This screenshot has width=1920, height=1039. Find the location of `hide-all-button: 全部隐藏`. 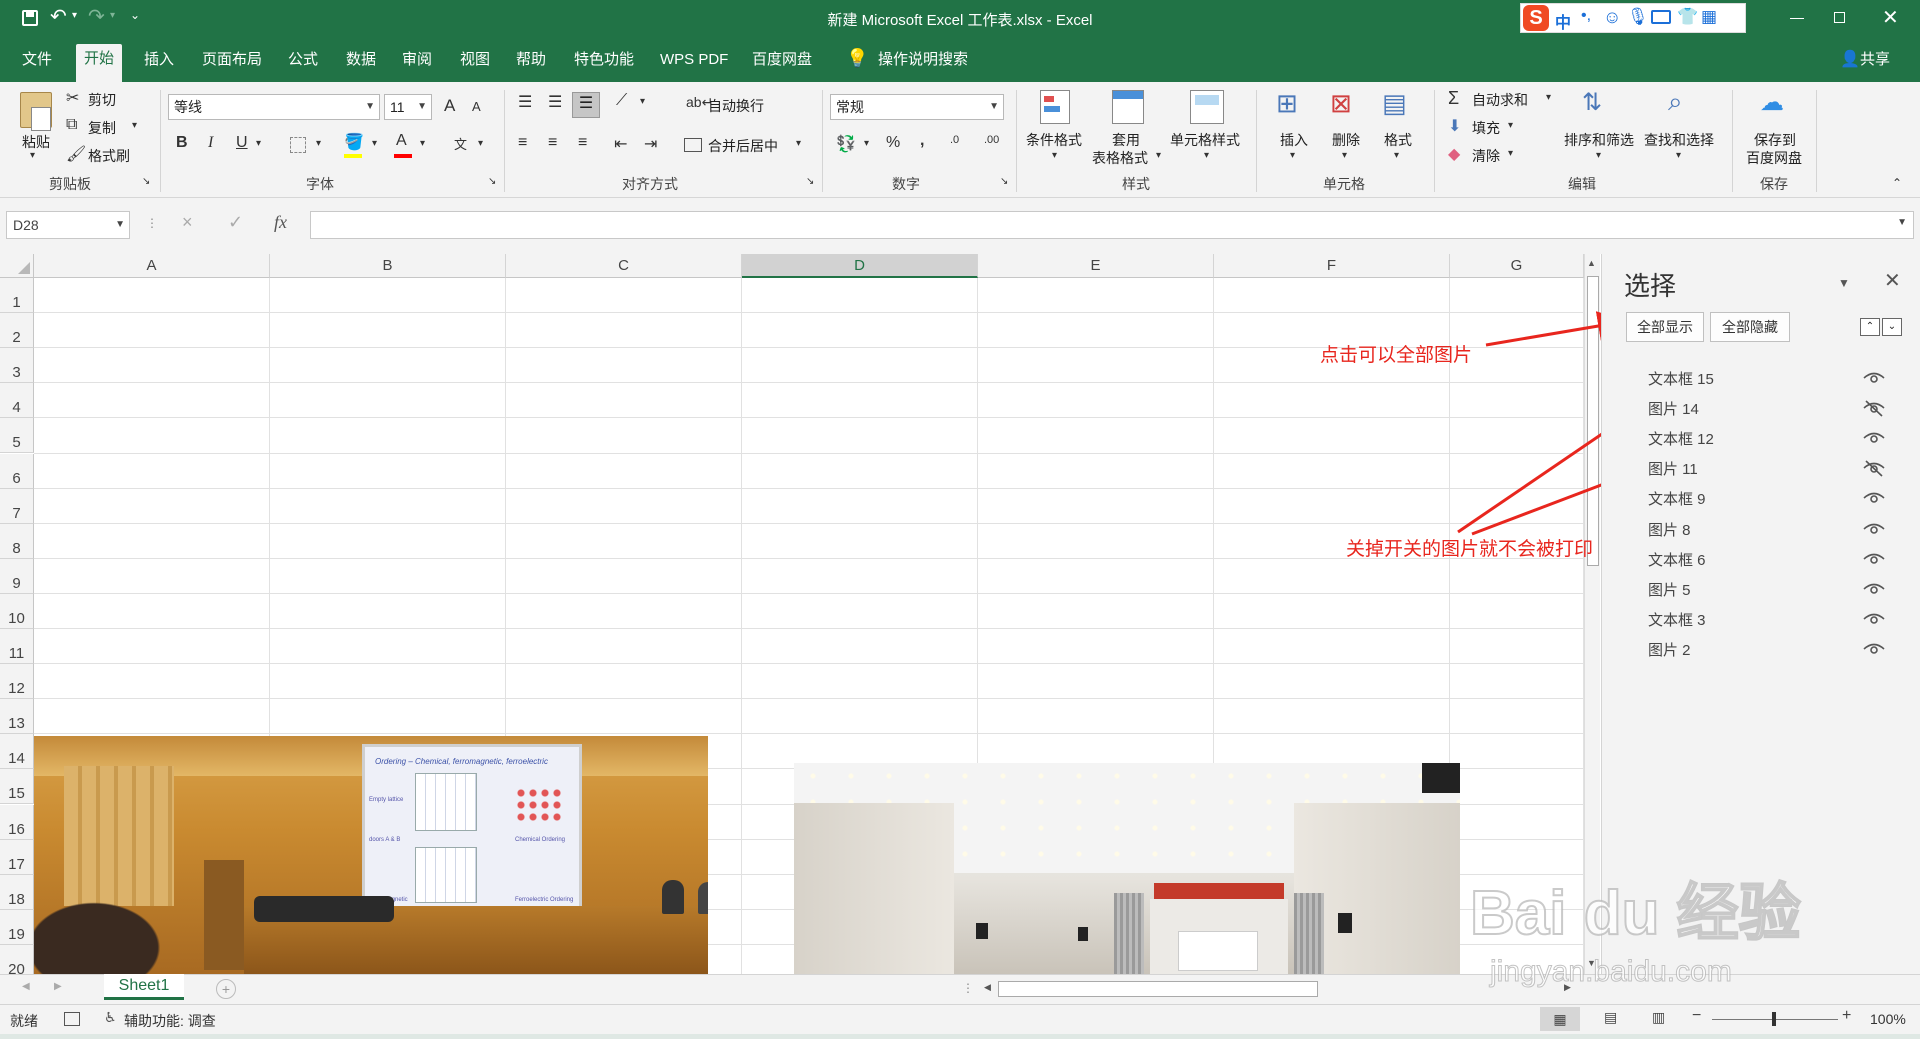

hide-all-button: 全部隐藏 is located at coordinates (1750, 327).